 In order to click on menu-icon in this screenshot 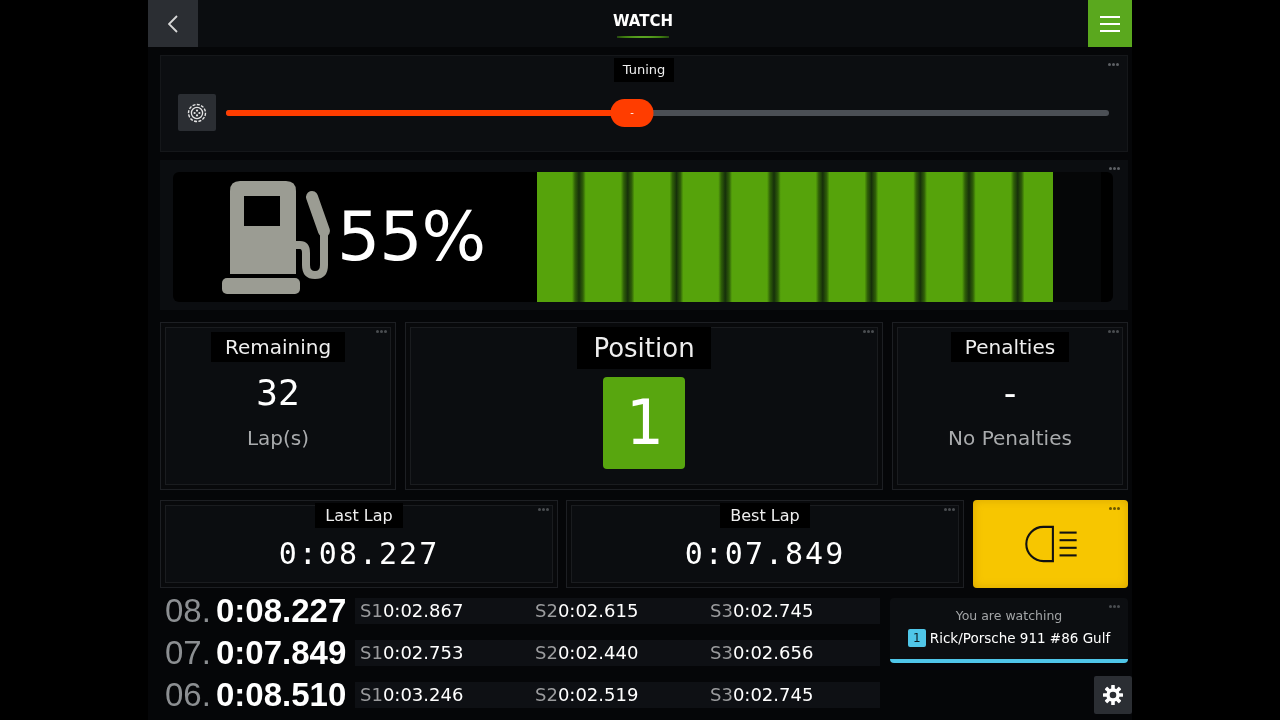, I will do `click(1110, 23)`.